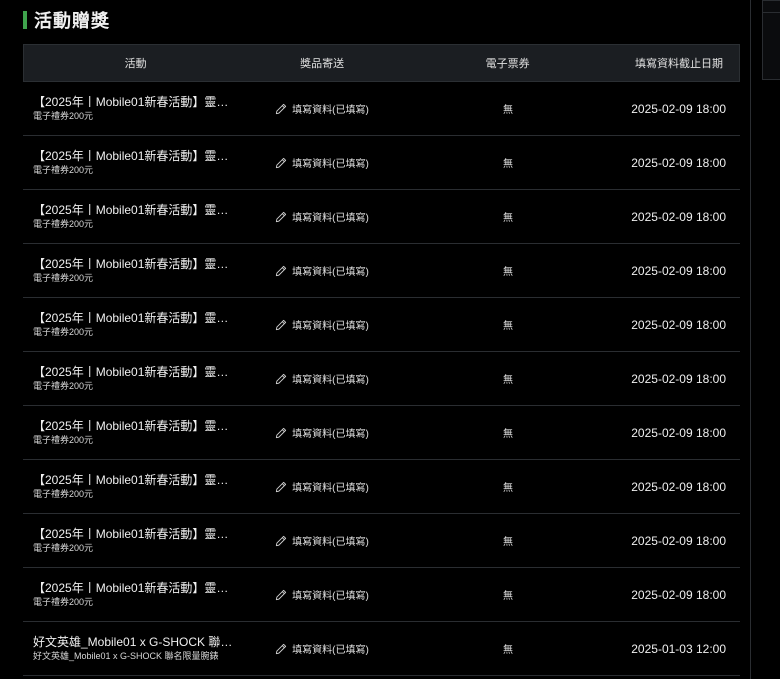 The image size is (780, 679). What do you see at coordinates (381, 20) in the screenshot?
I see `section-header: 活動贈獎` at bounding box center [381, 20].